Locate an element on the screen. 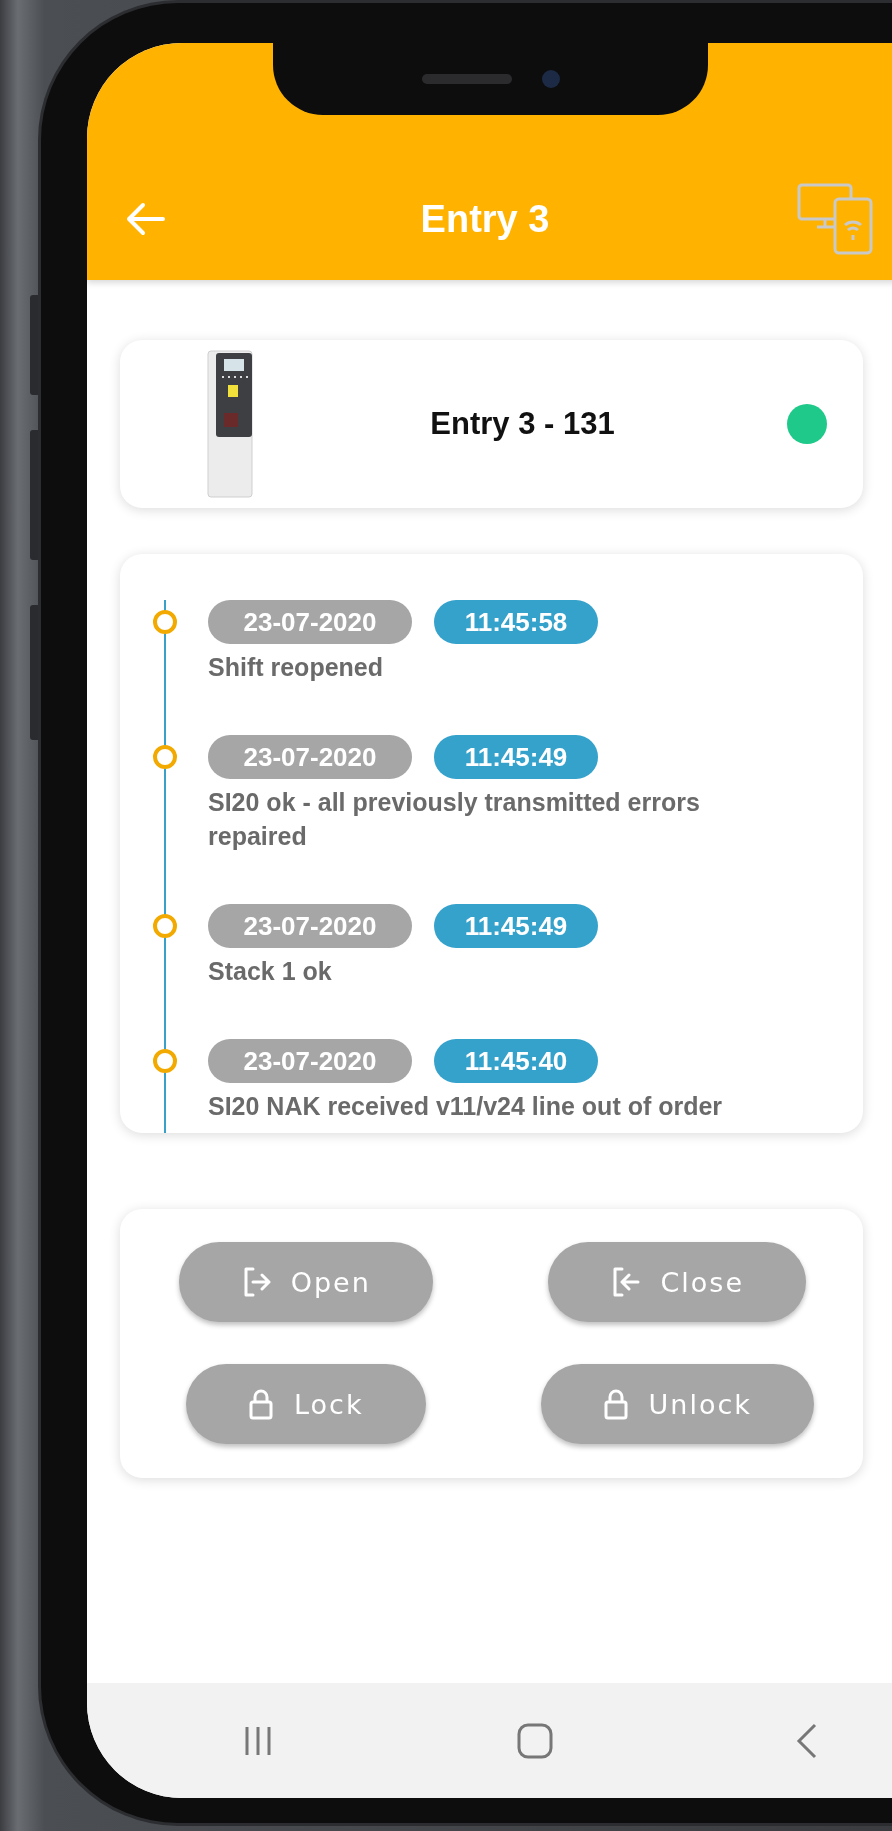 The image size is (892, 1831). event-text: SI20 NAK received v11/v24 line out of order is located at coordinates (466, 1106).